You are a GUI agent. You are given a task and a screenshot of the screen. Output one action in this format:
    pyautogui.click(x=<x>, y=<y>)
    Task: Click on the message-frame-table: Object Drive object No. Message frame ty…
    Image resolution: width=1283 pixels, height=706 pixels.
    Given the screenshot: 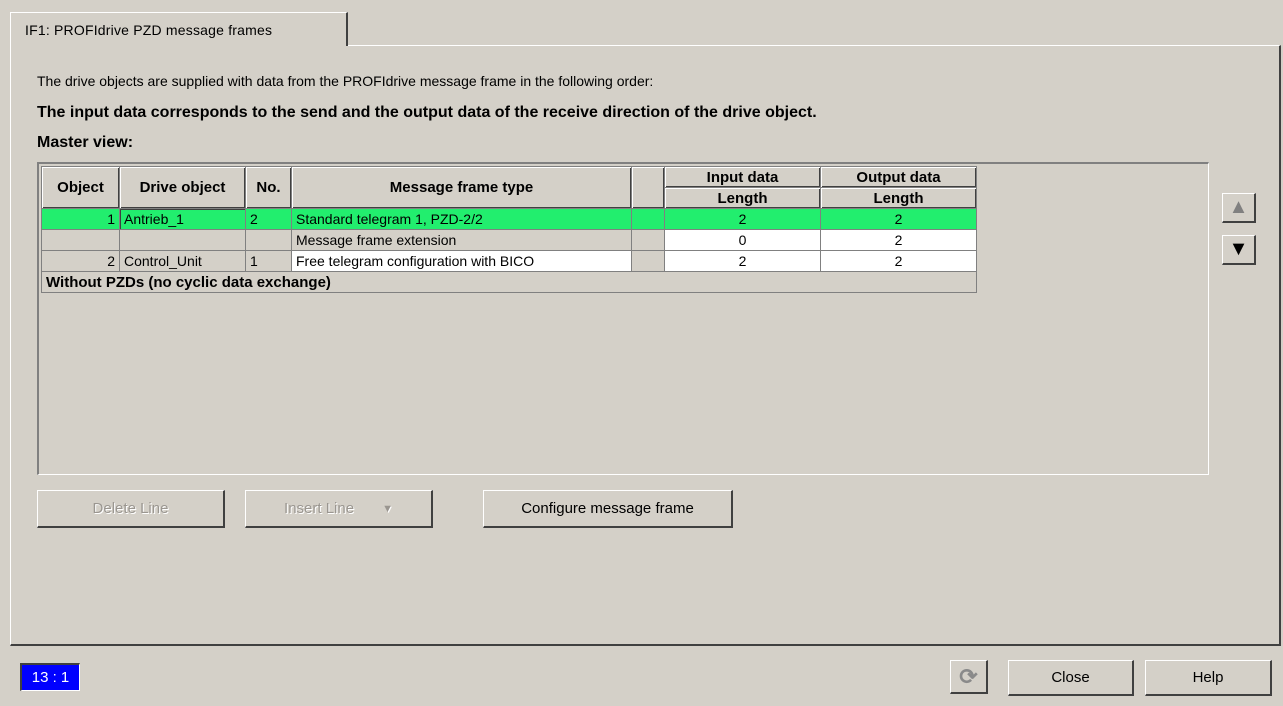 What is the action you would take?
    pyautogui.click(x=509, y=229)
    